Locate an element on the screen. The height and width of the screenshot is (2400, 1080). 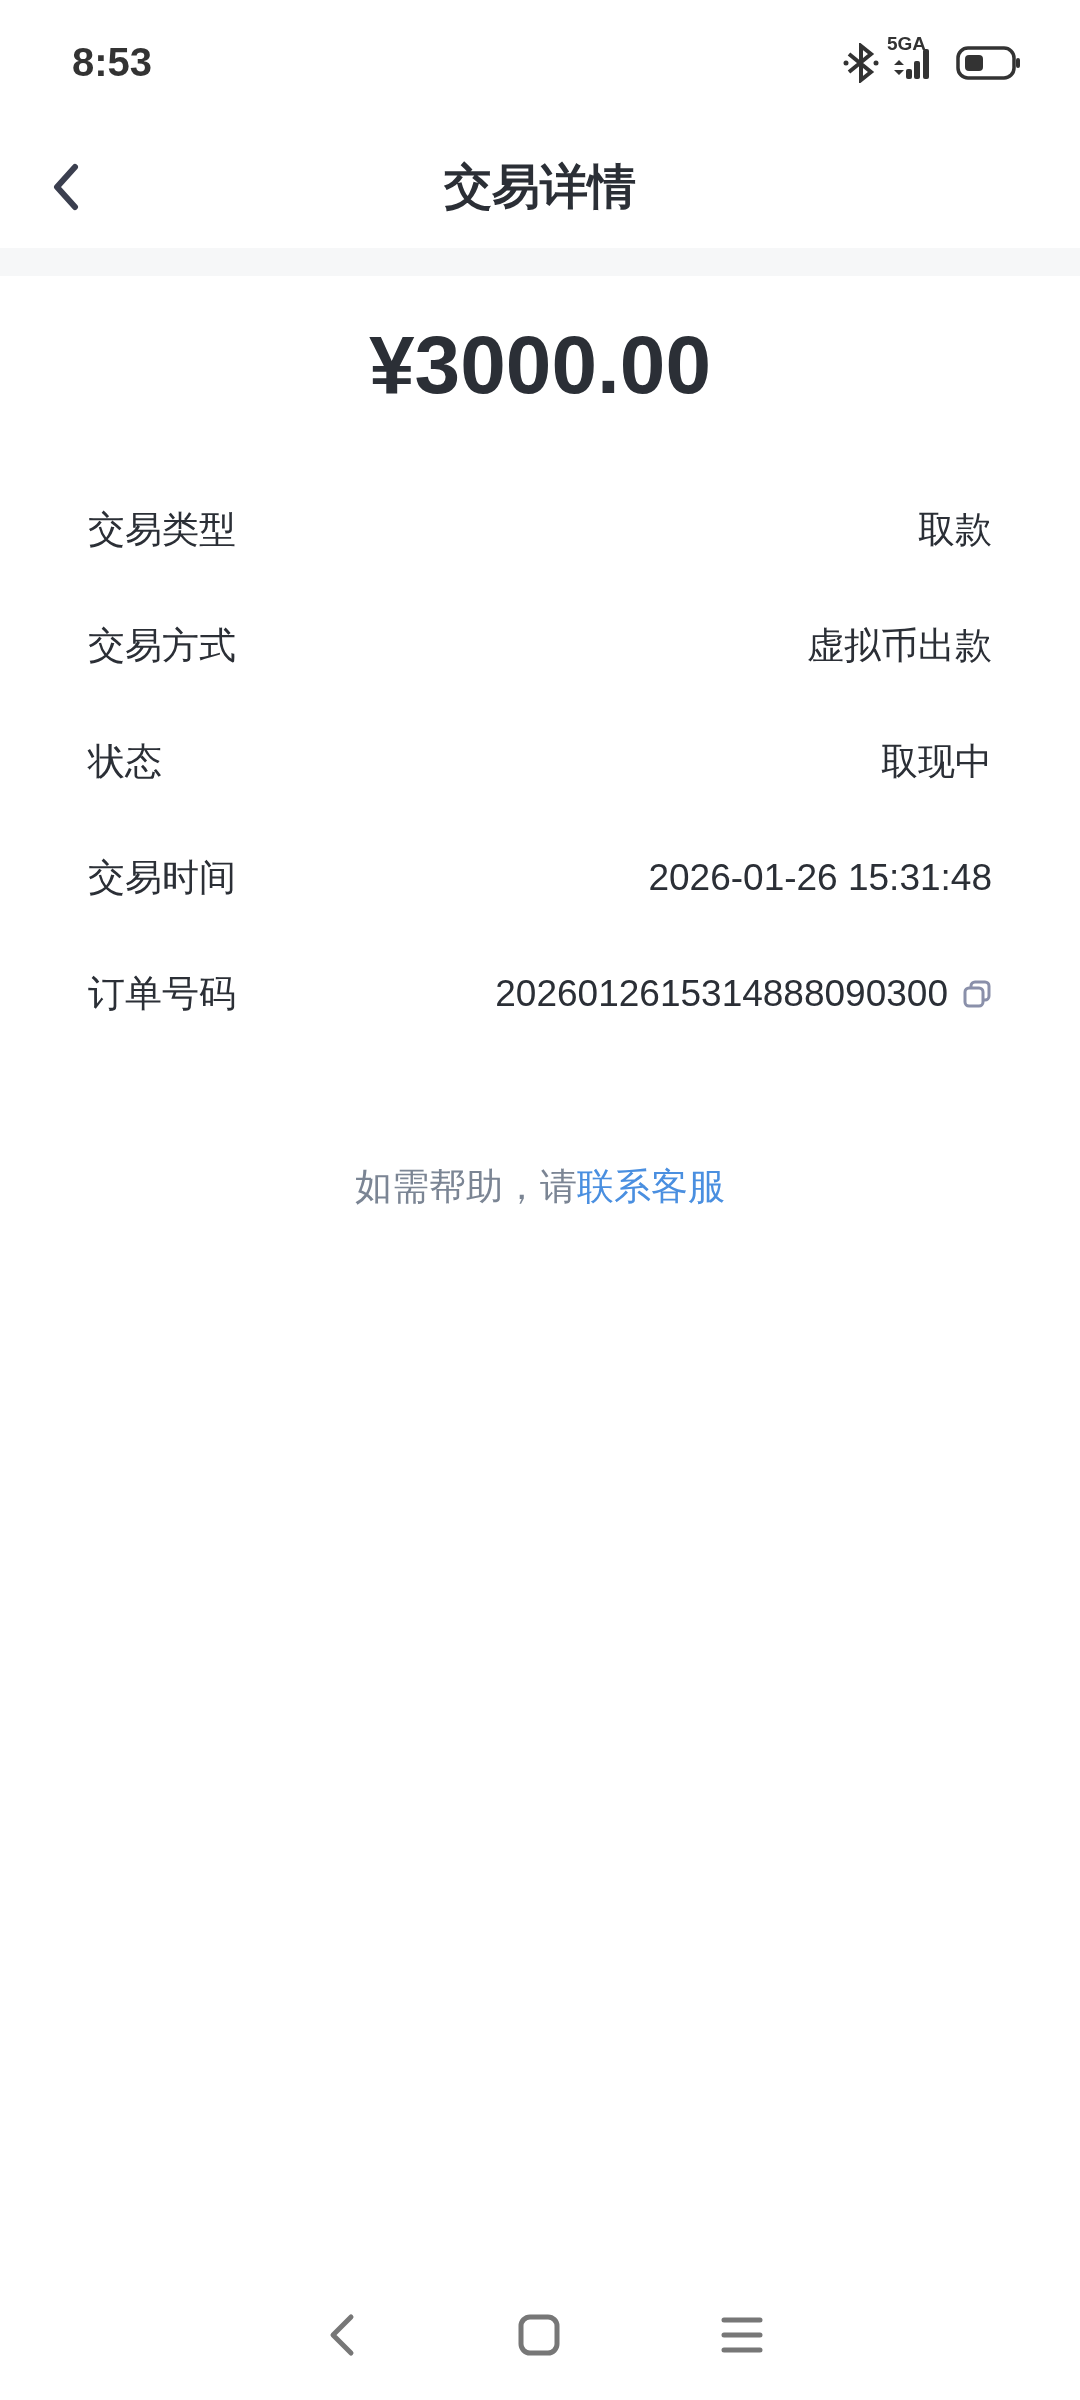
detail-value: 虚拟币出款 is located at coordinates (899, 646).